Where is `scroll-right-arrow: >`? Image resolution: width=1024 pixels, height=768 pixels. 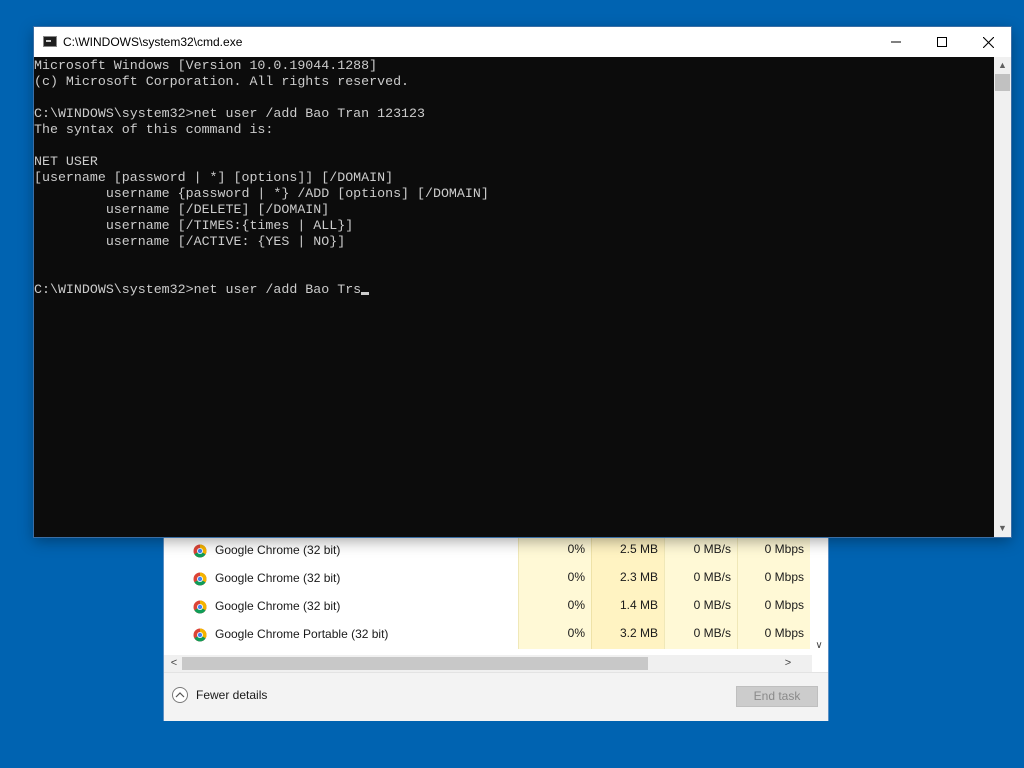
scroll-right-arrow: > is located at coordinates (788, 663).